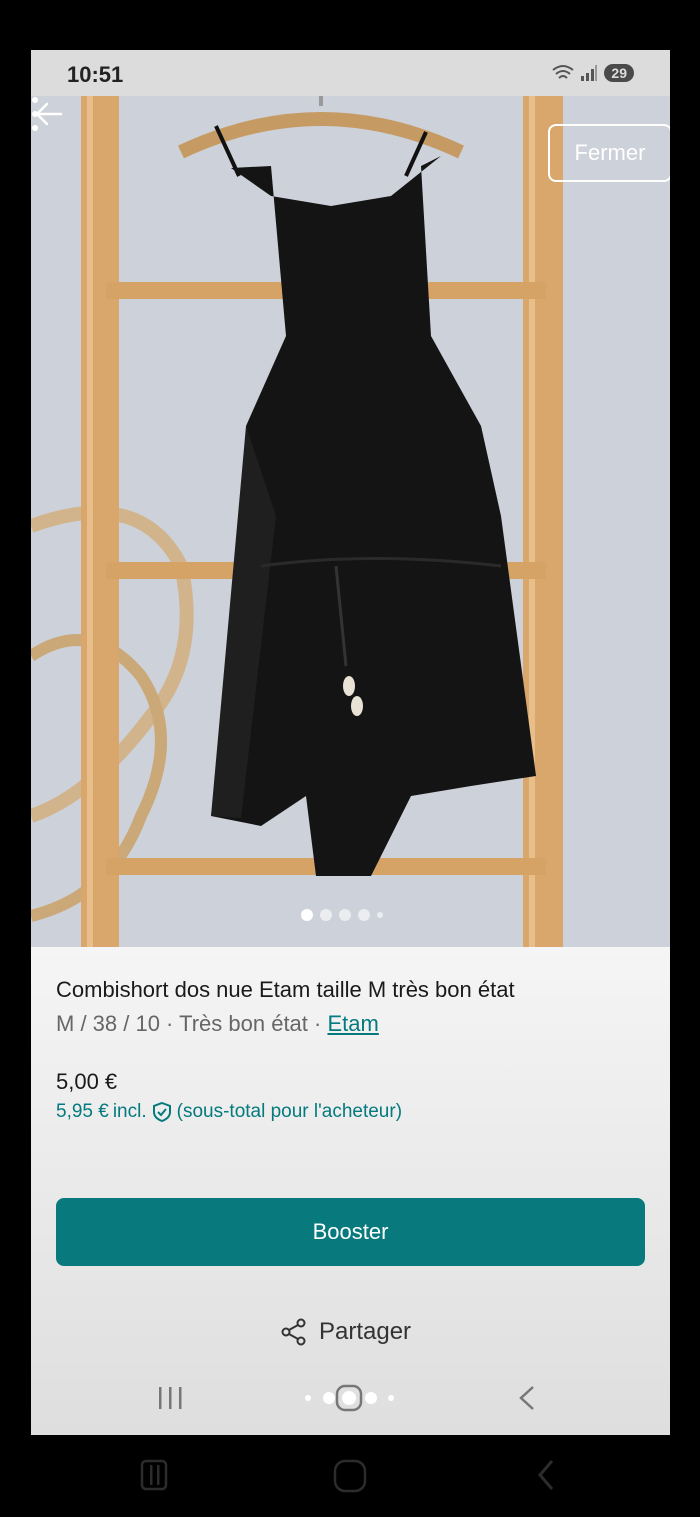 The width and height of the screenshot is (700, 1517). I want to click on brand-link: Etam, so click(352, 1023).